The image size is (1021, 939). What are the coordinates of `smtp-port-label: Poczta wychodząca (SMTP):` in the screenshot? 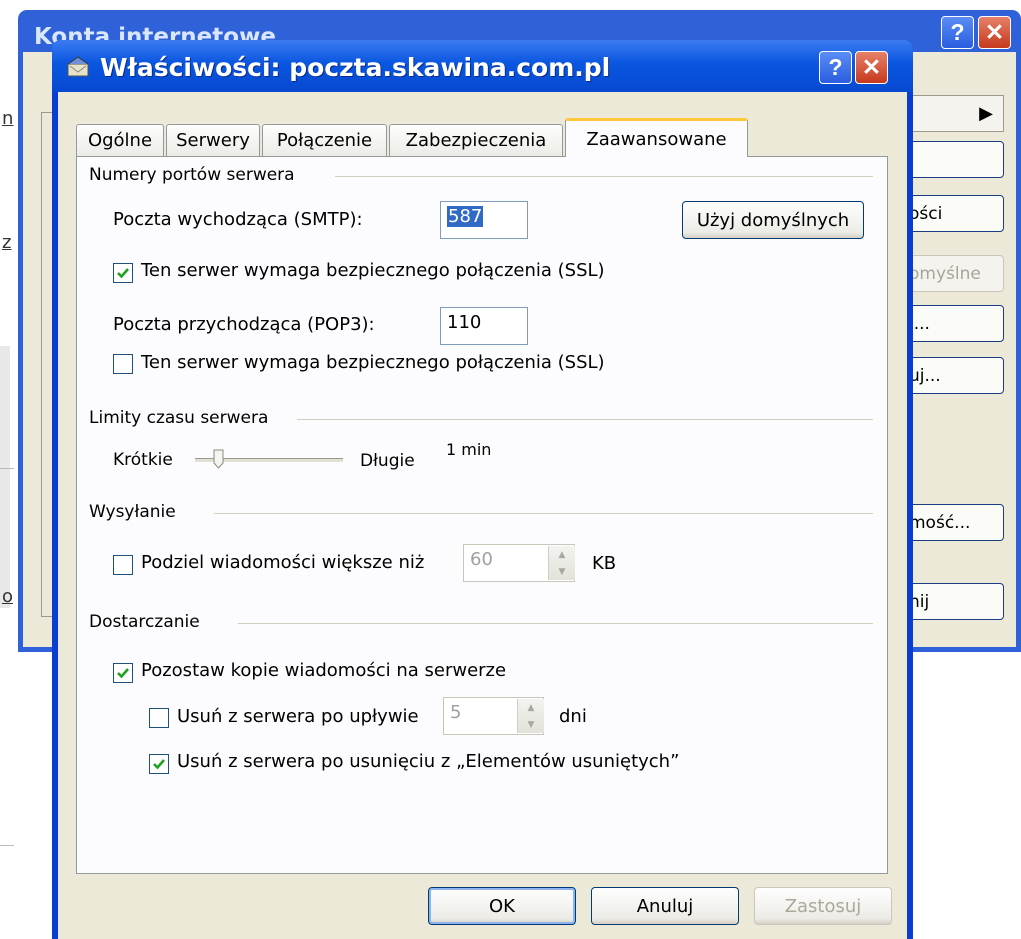 It's located at (238, 219).